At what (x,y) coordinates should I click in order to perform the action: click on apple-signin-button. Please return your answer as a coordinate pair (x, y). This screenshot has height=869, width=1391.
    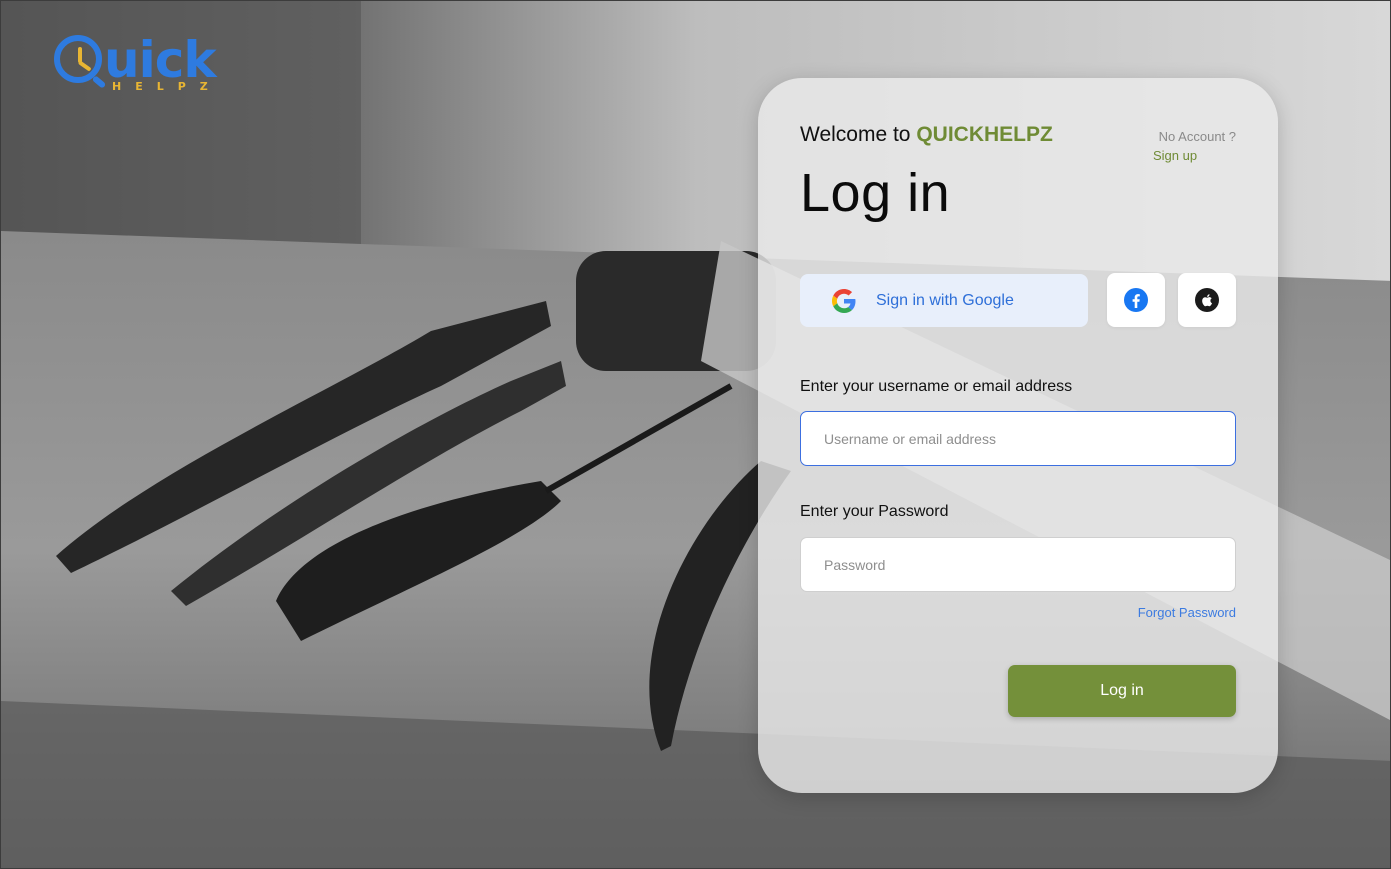
    Looking at the image, I should click on (1207, 300).